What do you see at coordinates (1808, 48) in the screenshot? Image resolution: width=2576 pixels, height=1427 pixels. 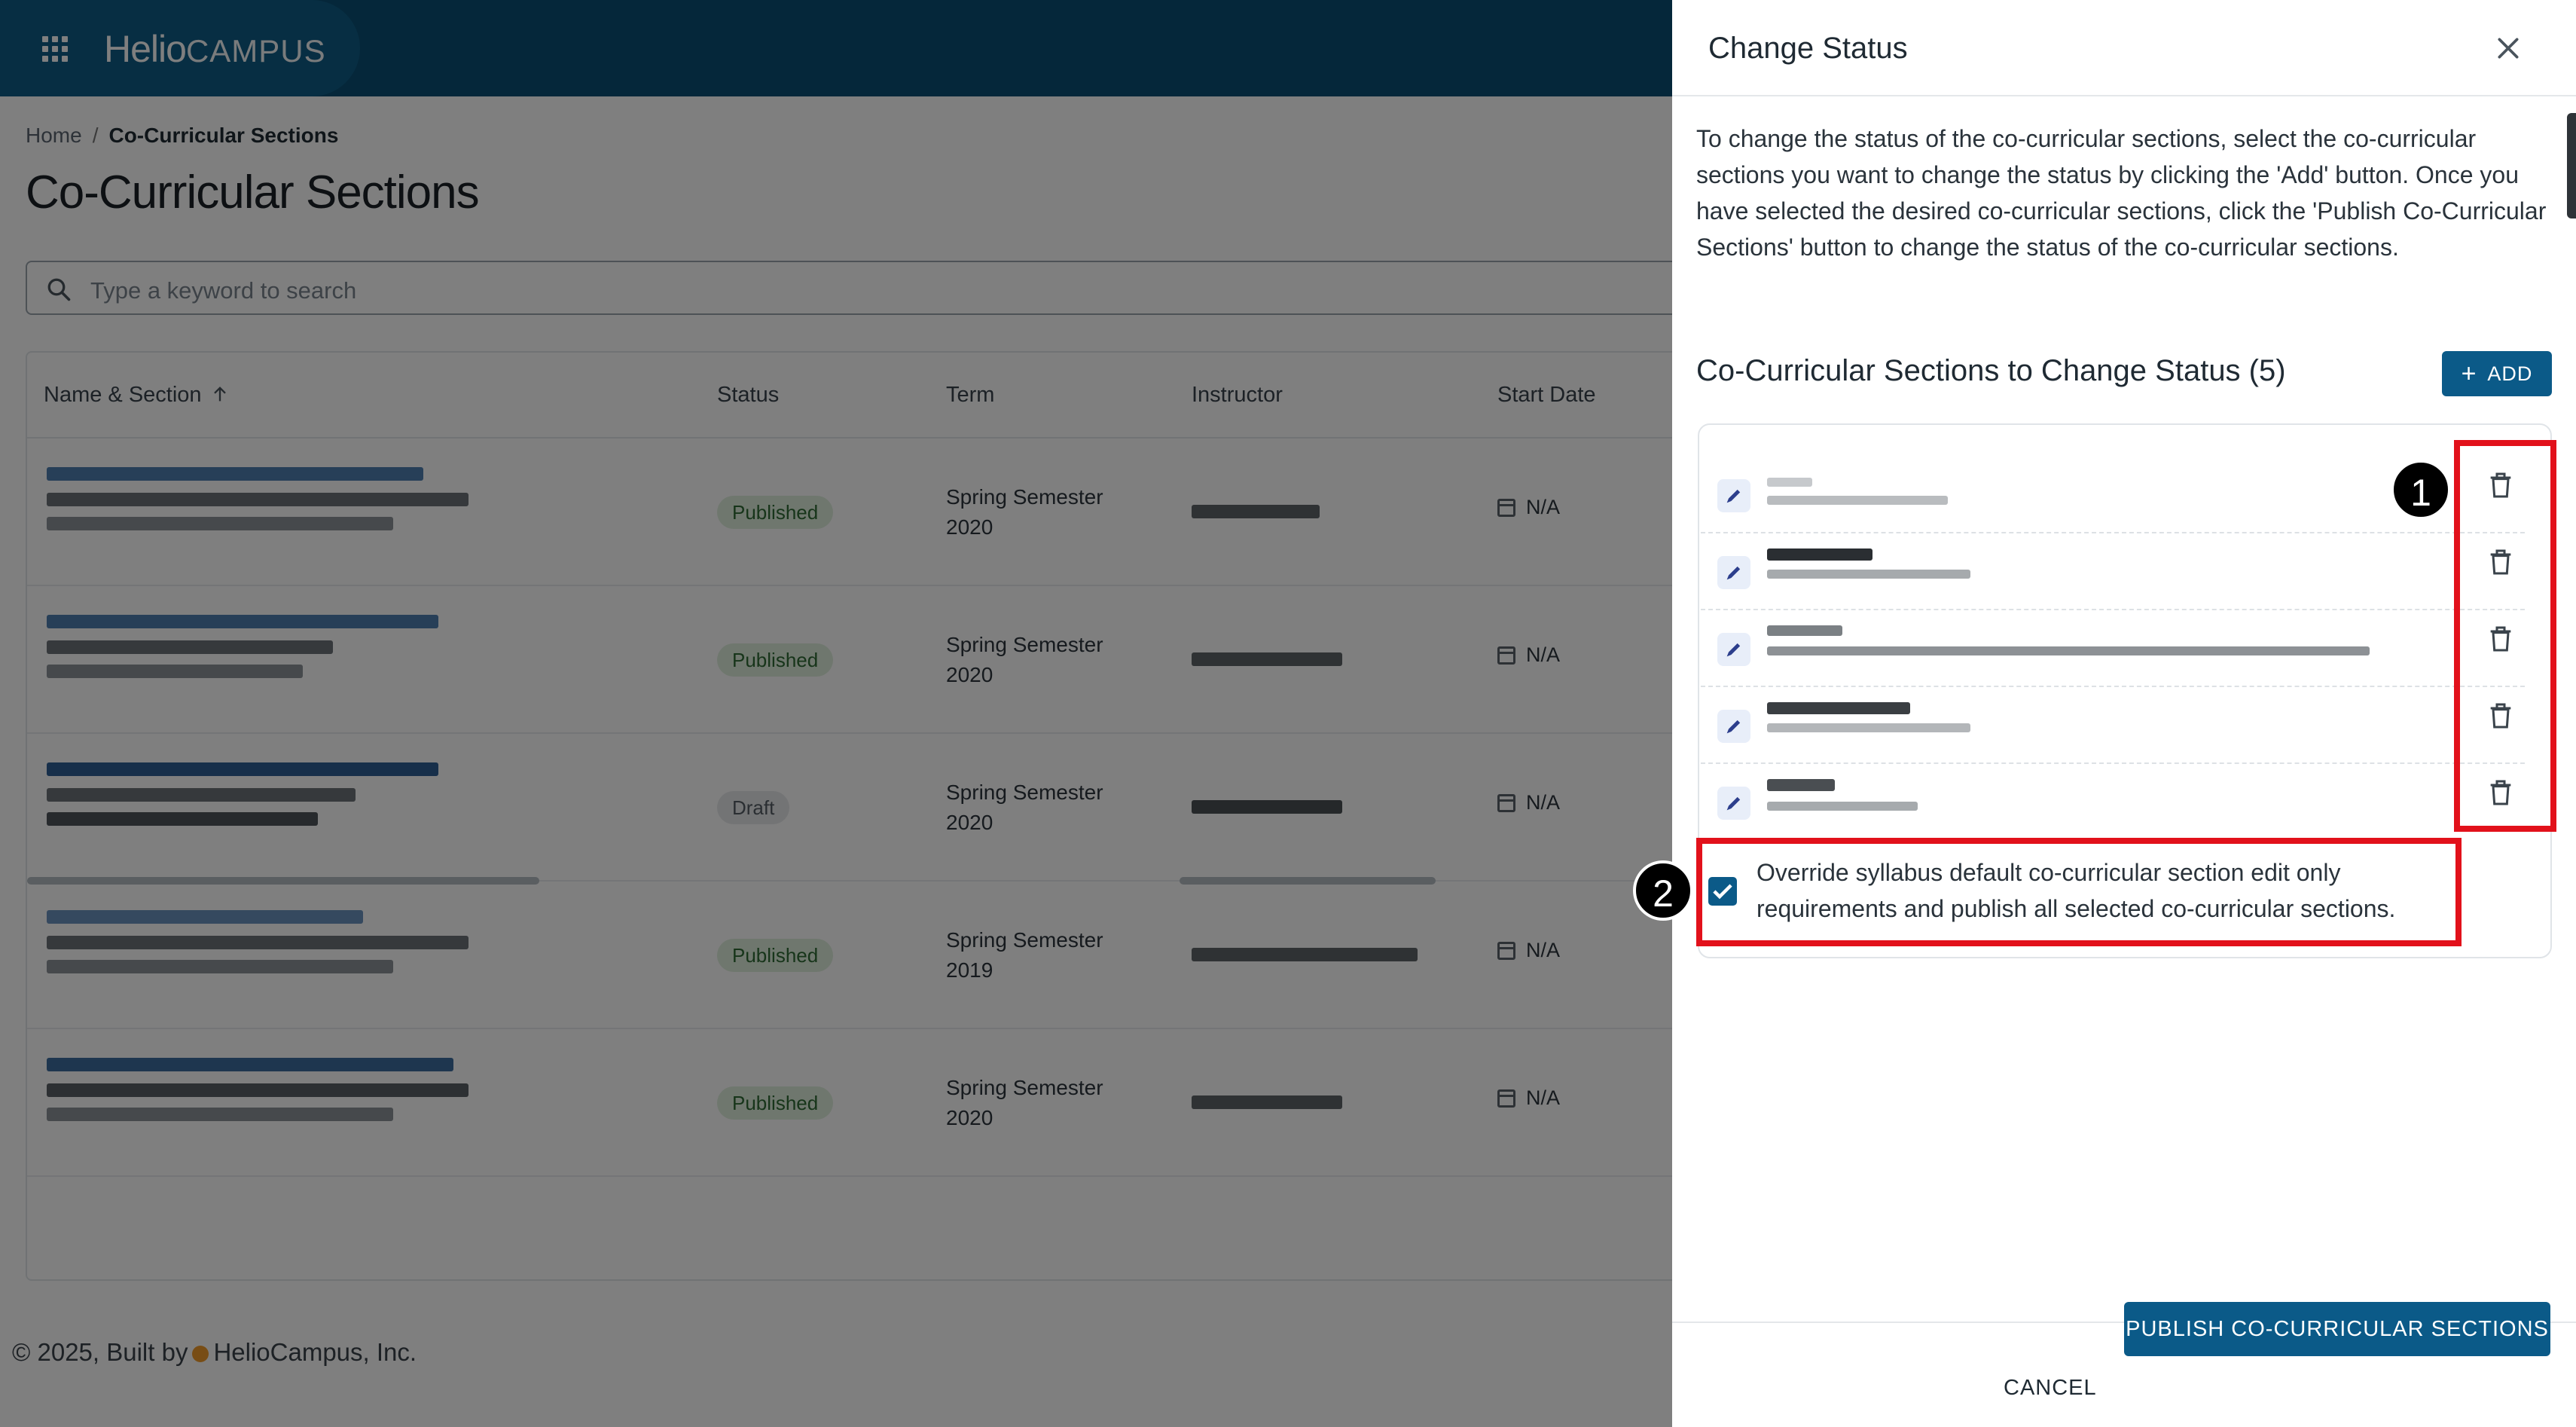 I see `drawer-title: Change Status` at bounding box center [1808, 48].